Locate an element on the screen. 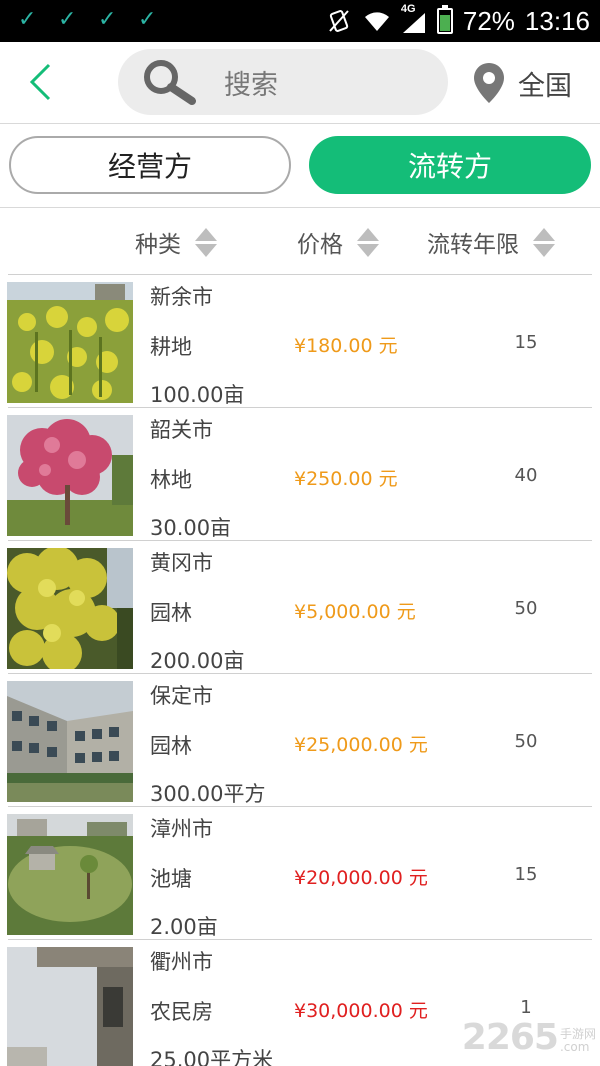 The height and width of the screenshot is (1066, 600). app-header: 搜索 全国 is located at coordinates (300, 83).